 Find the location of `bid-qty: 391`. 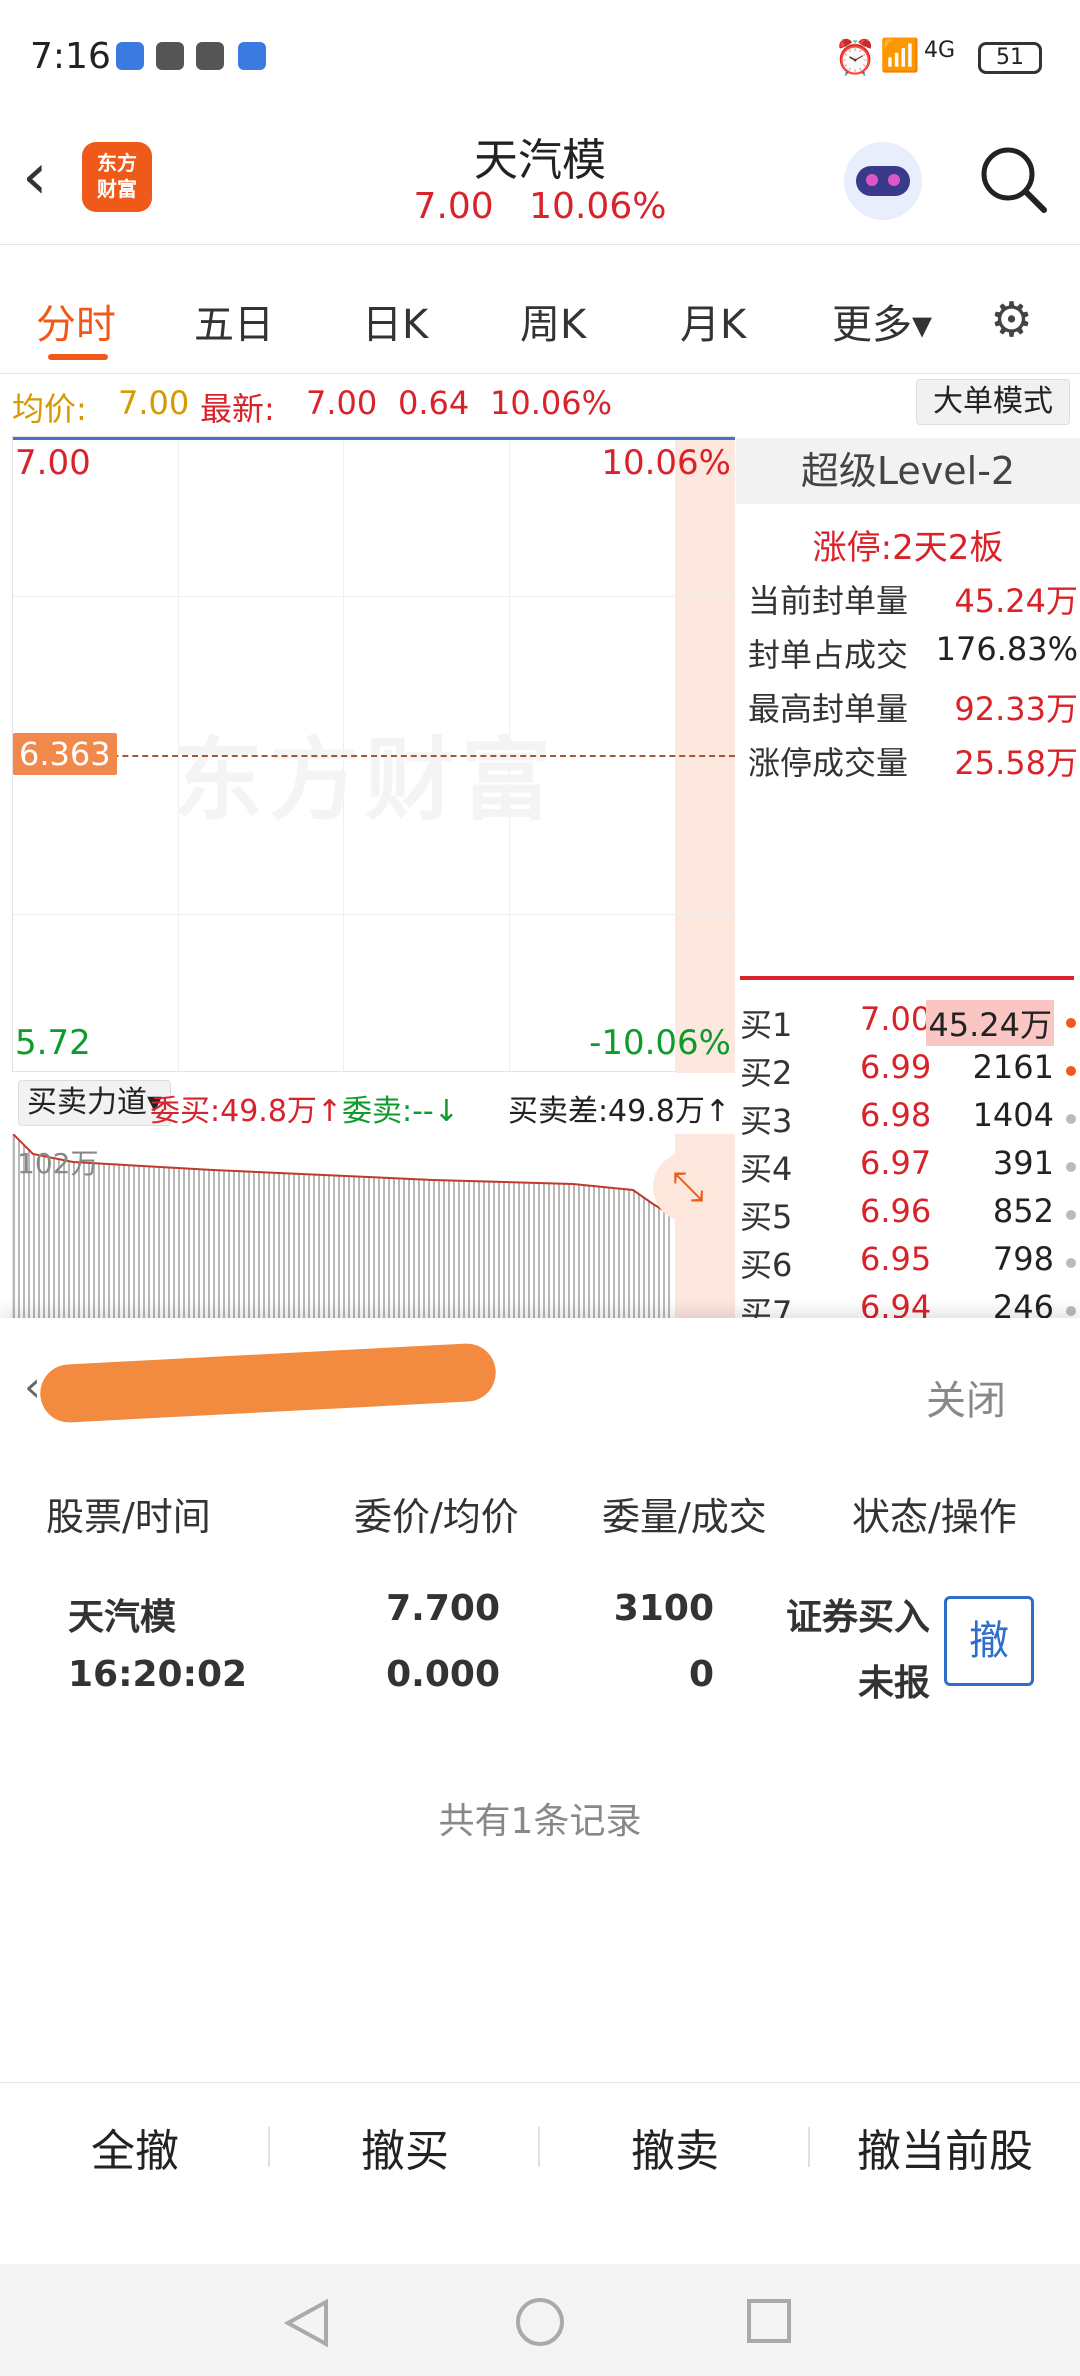

bid-qty: 391 is located at coordinates (1023, 1163).